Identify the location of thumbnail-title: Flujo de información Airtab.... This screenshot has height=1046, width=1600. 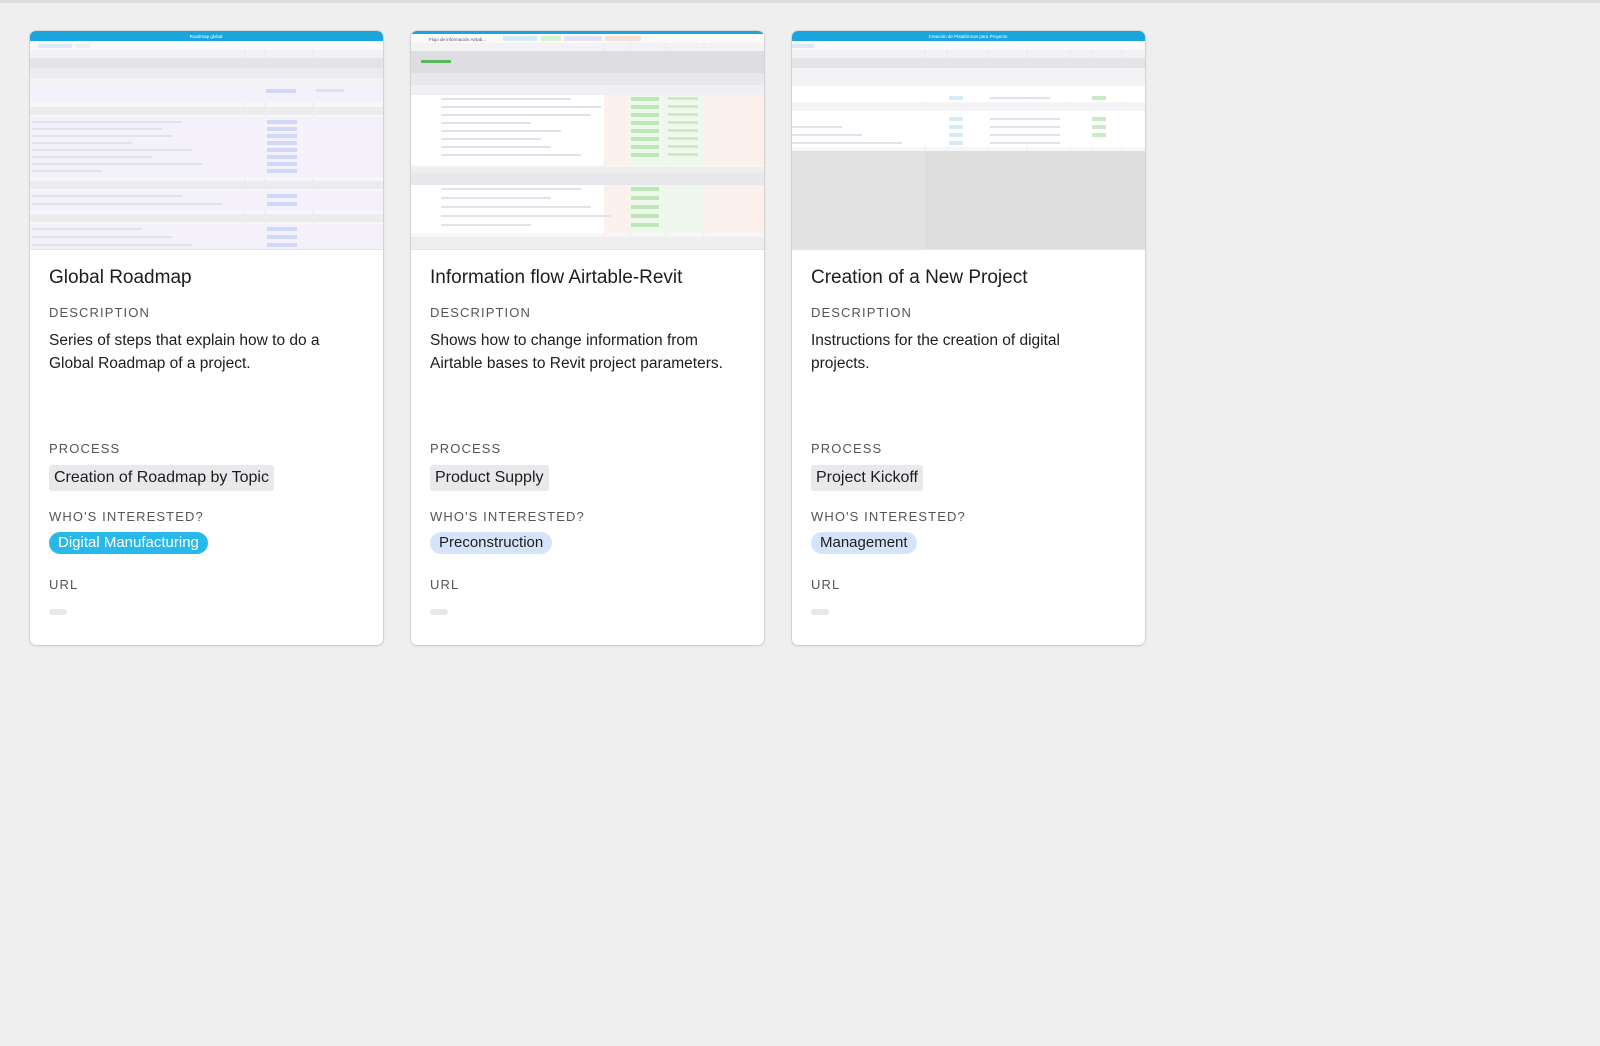
(457, 39).